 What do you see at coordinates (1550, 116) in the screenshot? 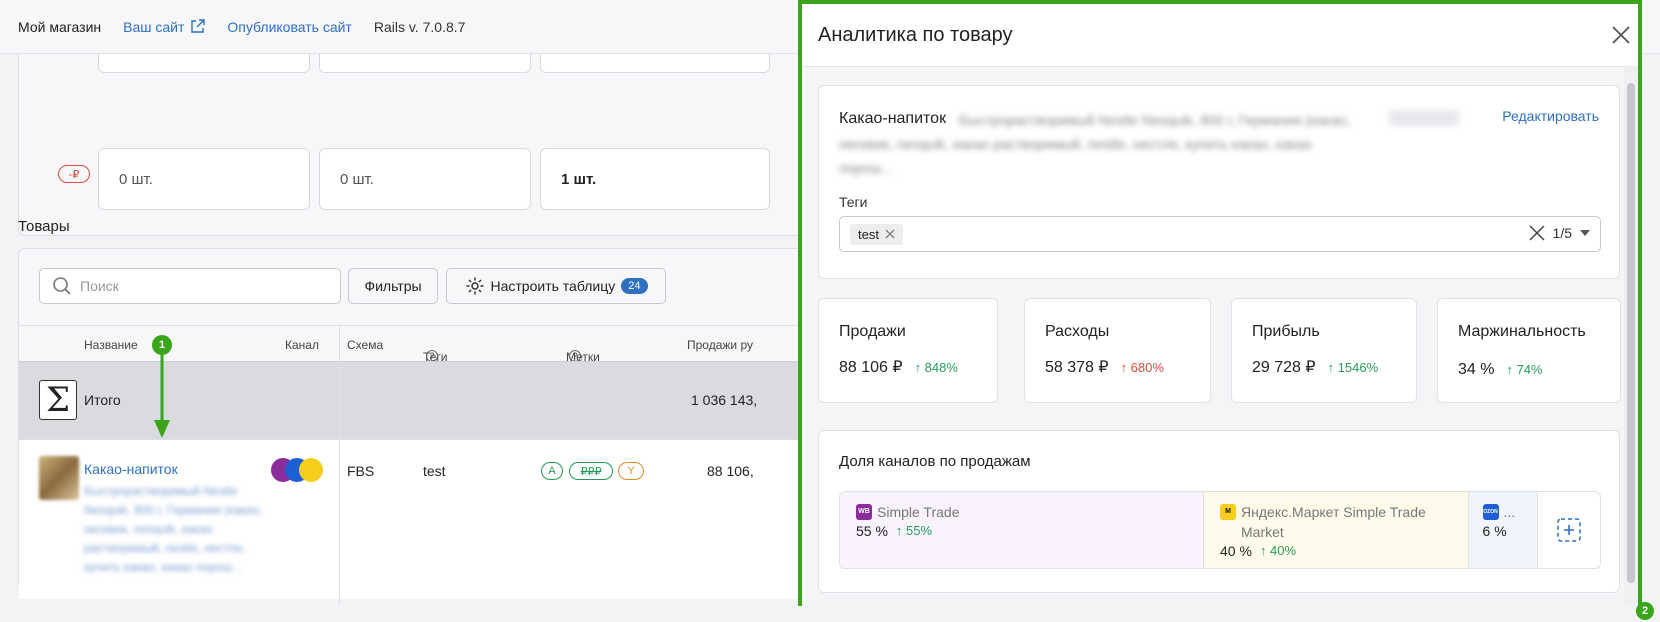
I see `edit-link: Редактировать` at bounding box center [1550, 116].